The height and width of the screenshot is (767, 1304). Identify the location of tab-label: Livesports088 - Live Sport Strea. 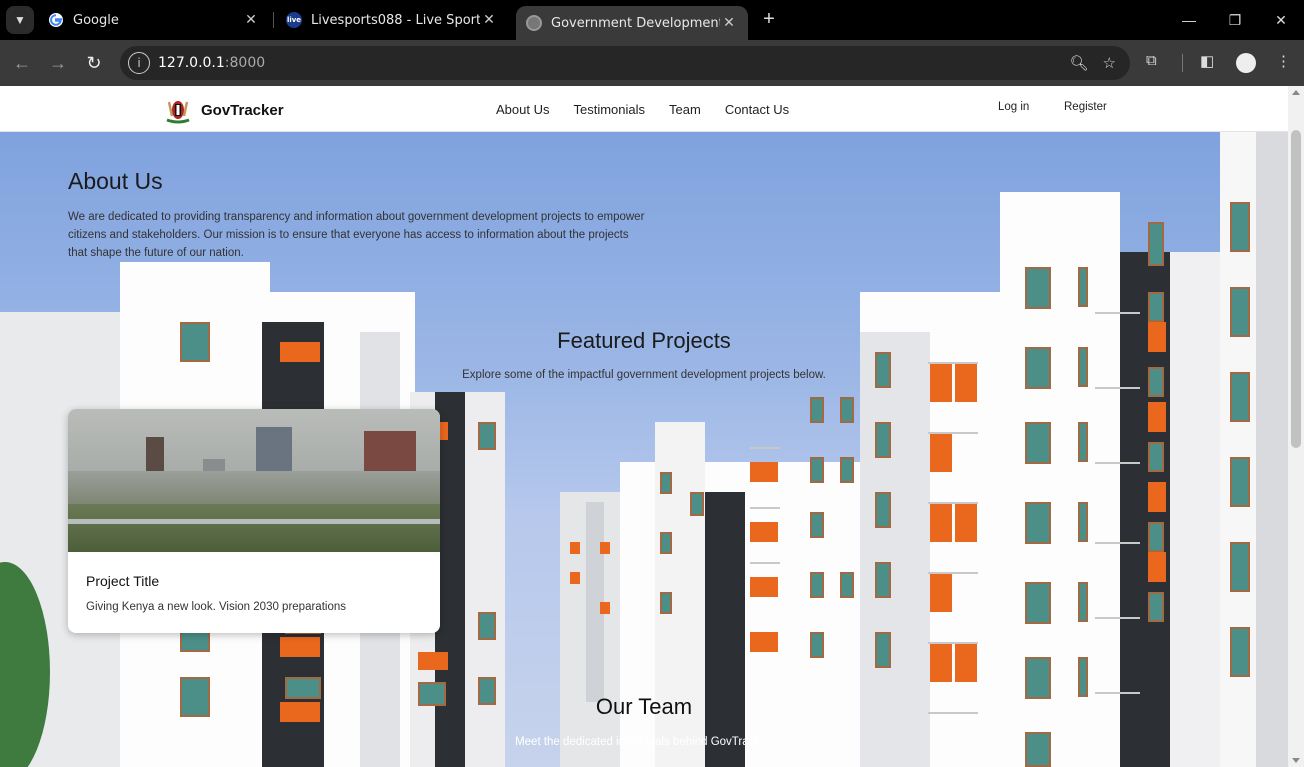
(395, 20).